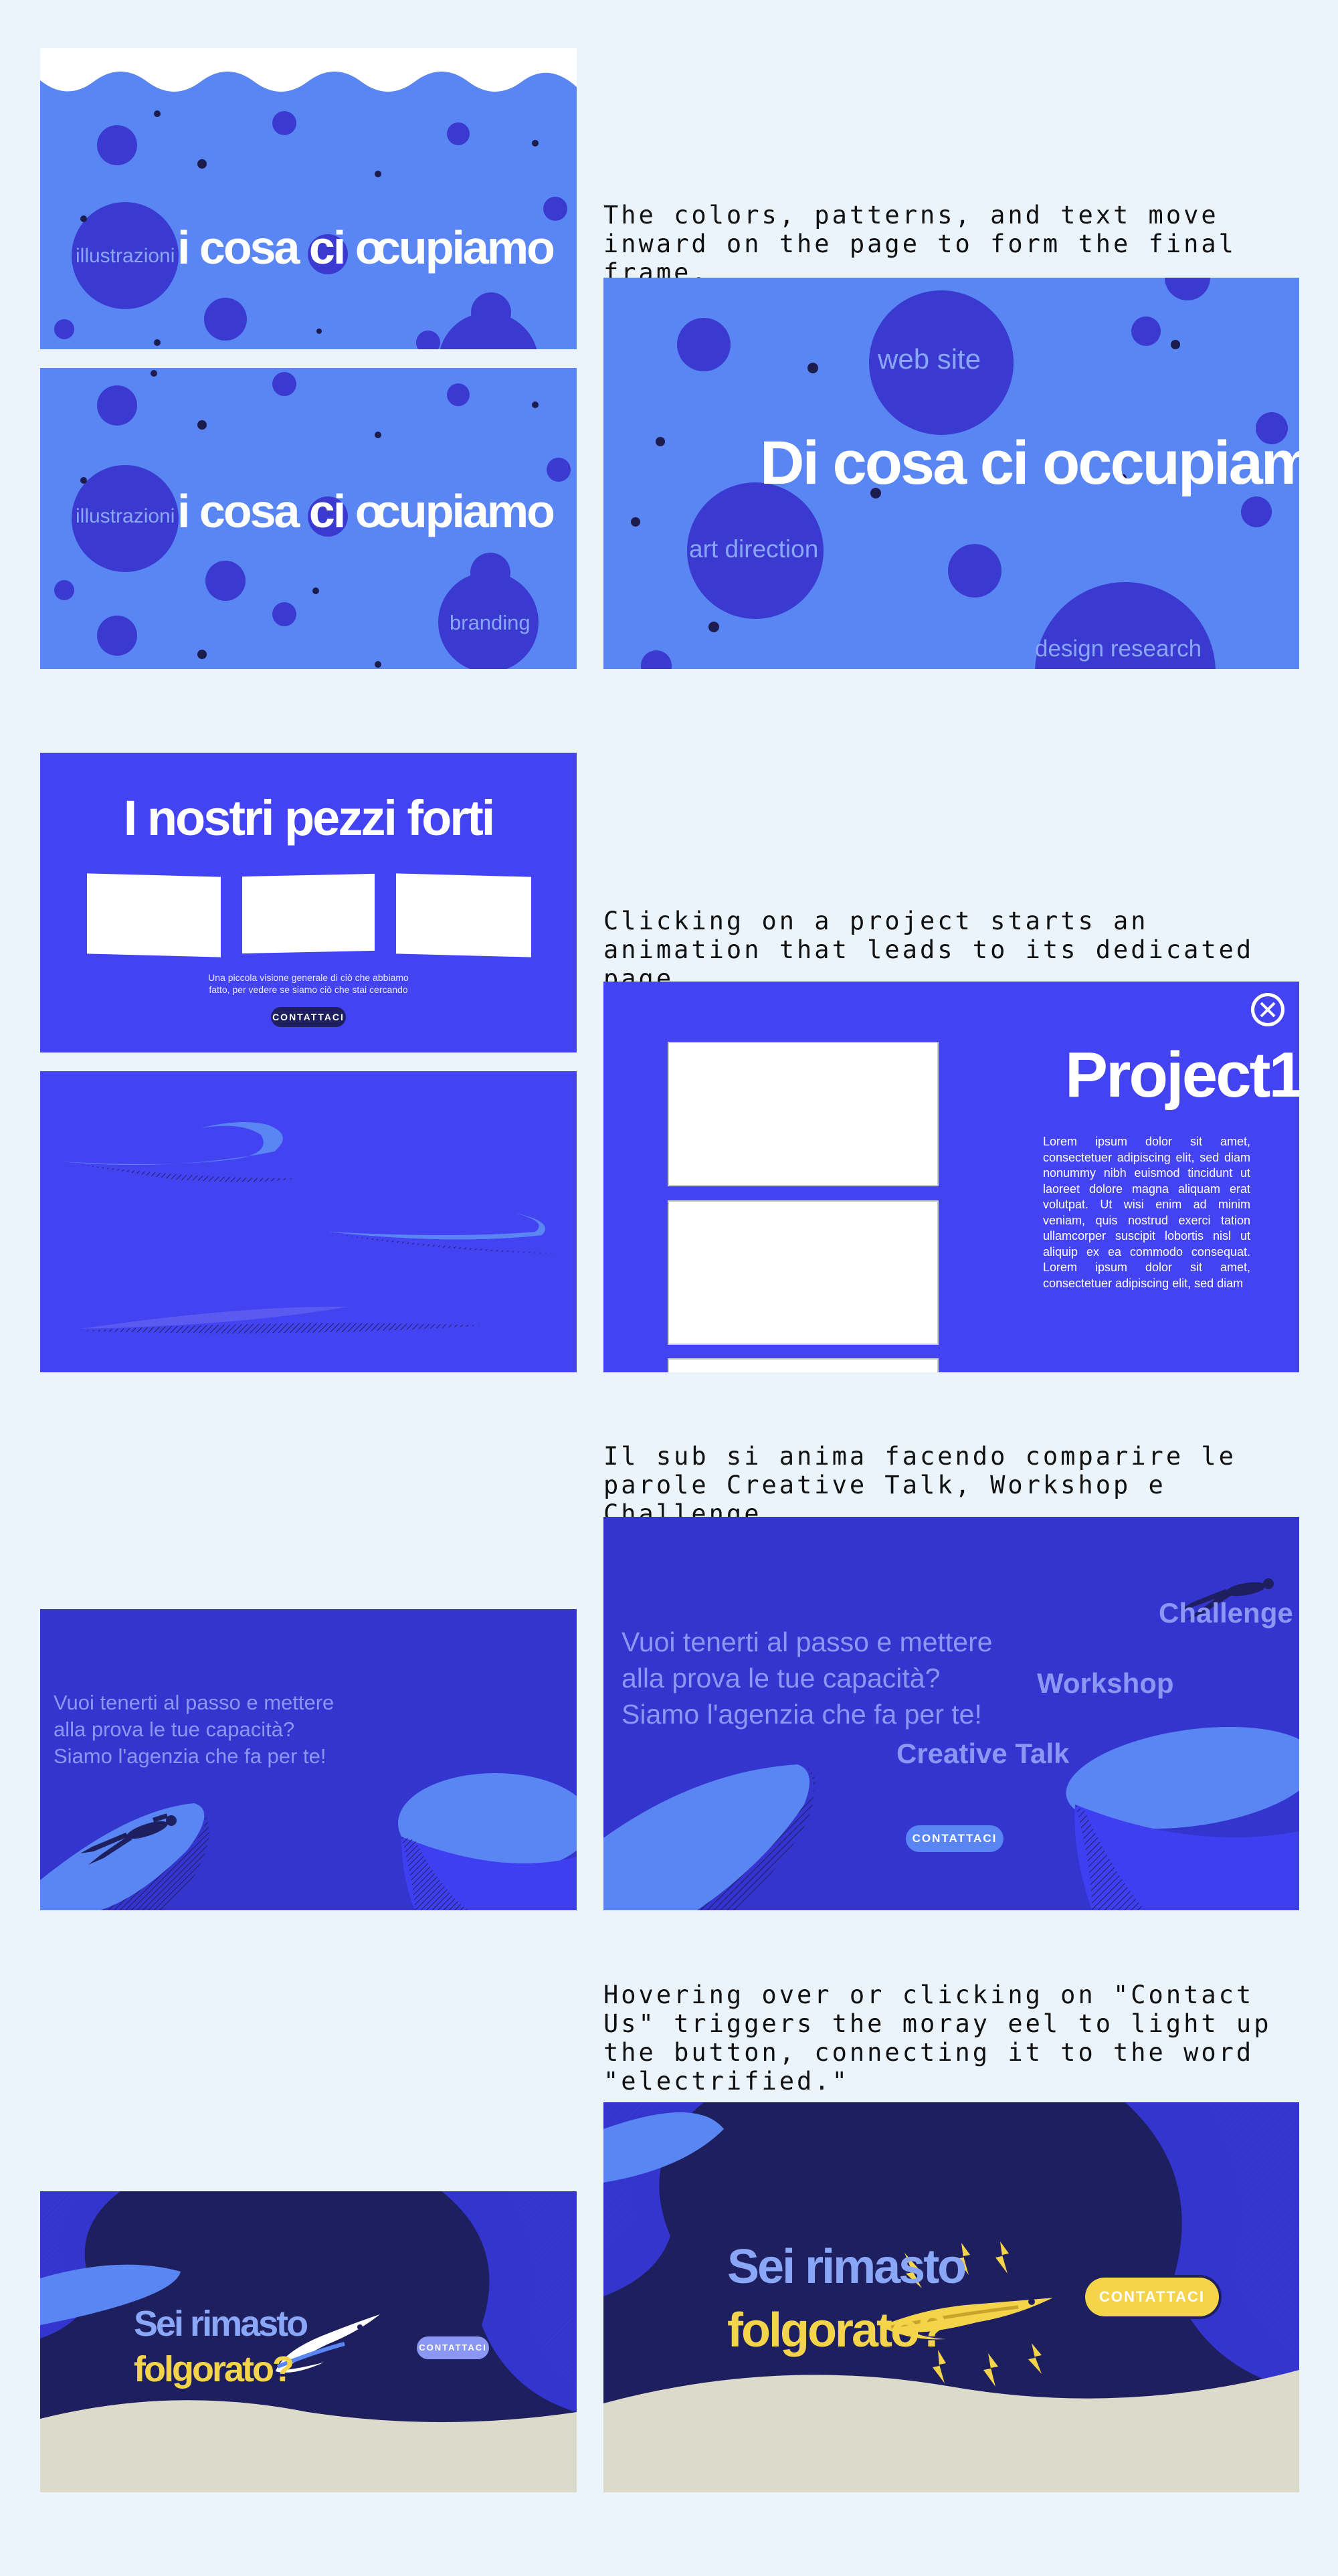 This screenshot has width=1338, height=2576. I want to click on contact-button-electrified: CONTATTACI, so click(1152, 2297).